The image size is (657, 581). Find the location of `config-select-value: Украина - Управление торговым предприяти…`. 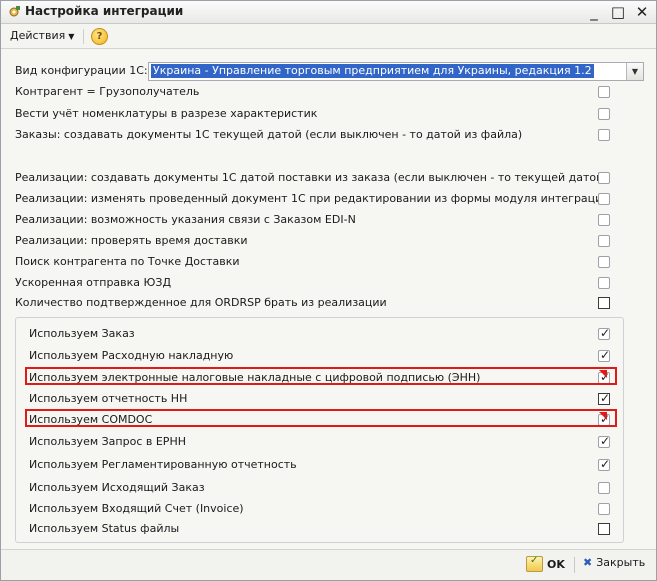

config-select-value: Украина - Управление торговым предприяти… is located at coordinates (372, 71).